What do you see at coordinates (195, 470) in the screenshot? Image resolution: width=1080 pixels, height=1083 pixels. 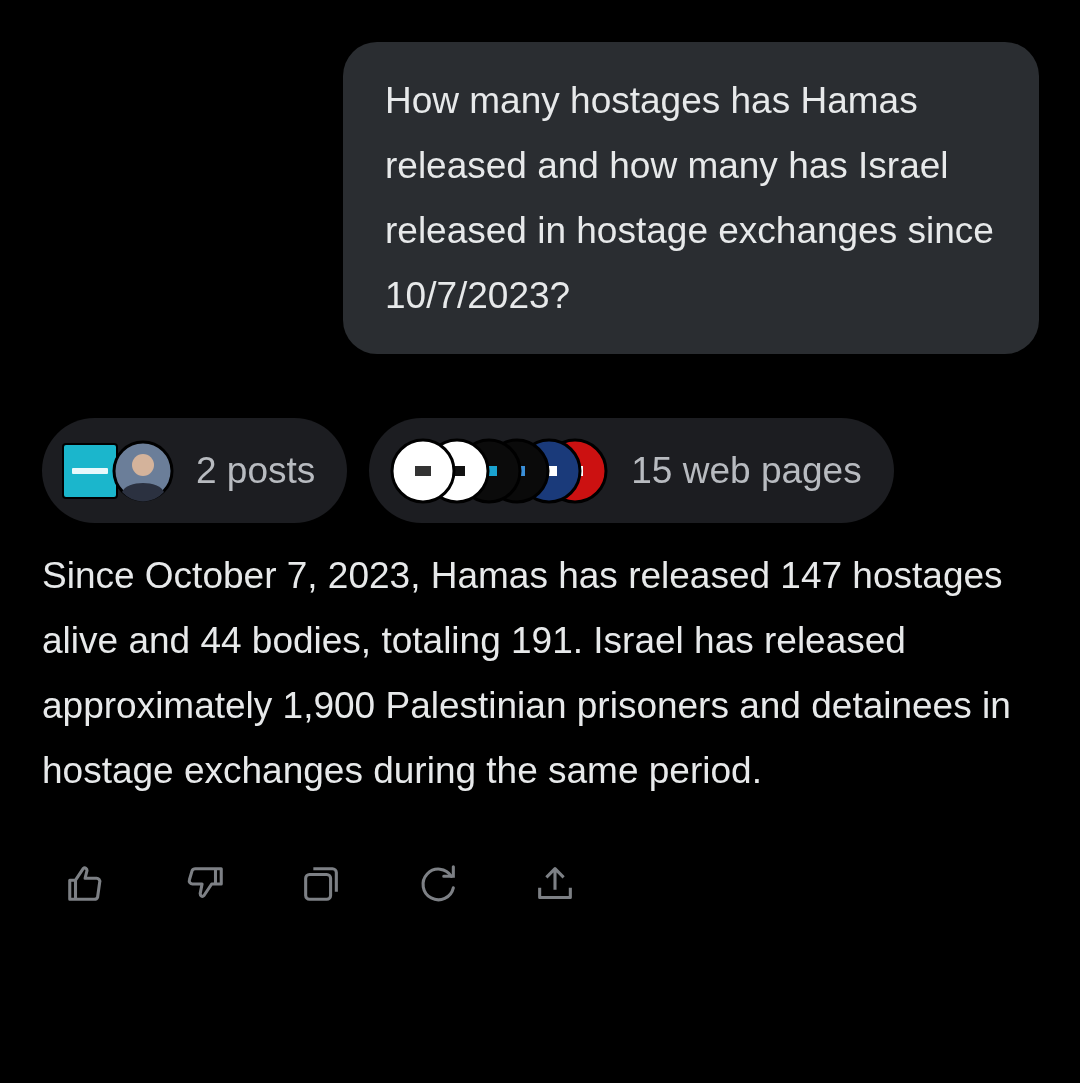 I see `sources-button: 2 posts` at bounding box center [195, 470].